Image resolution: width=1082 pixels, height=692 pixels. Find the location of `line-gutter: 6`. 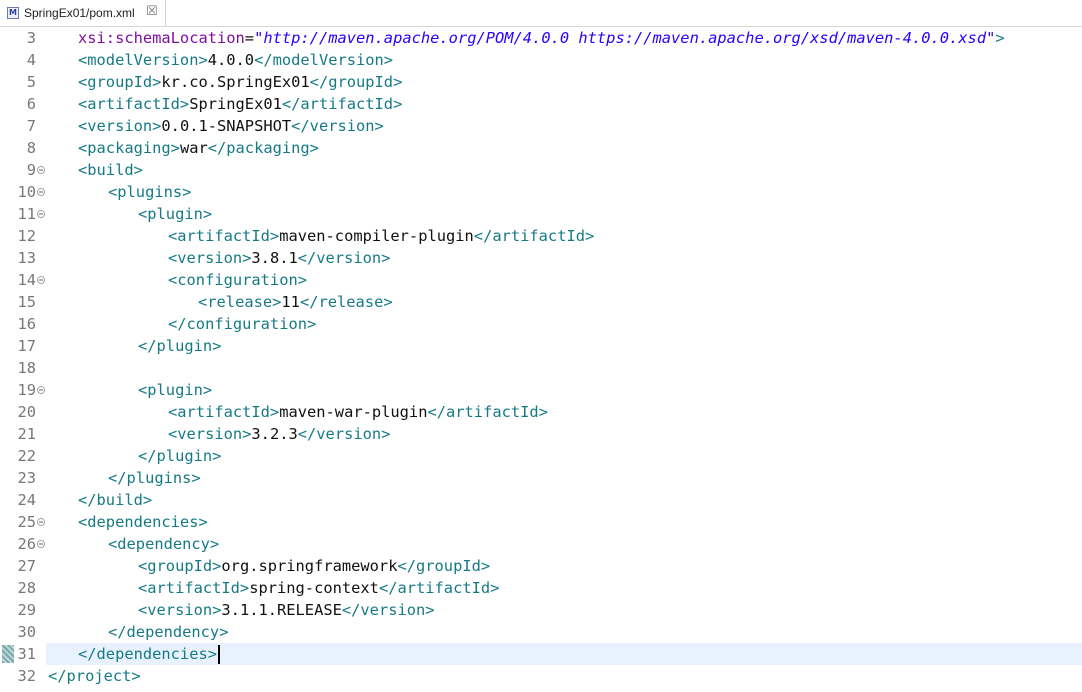

line-gutter: 6 is located at coordinates (23, 104).